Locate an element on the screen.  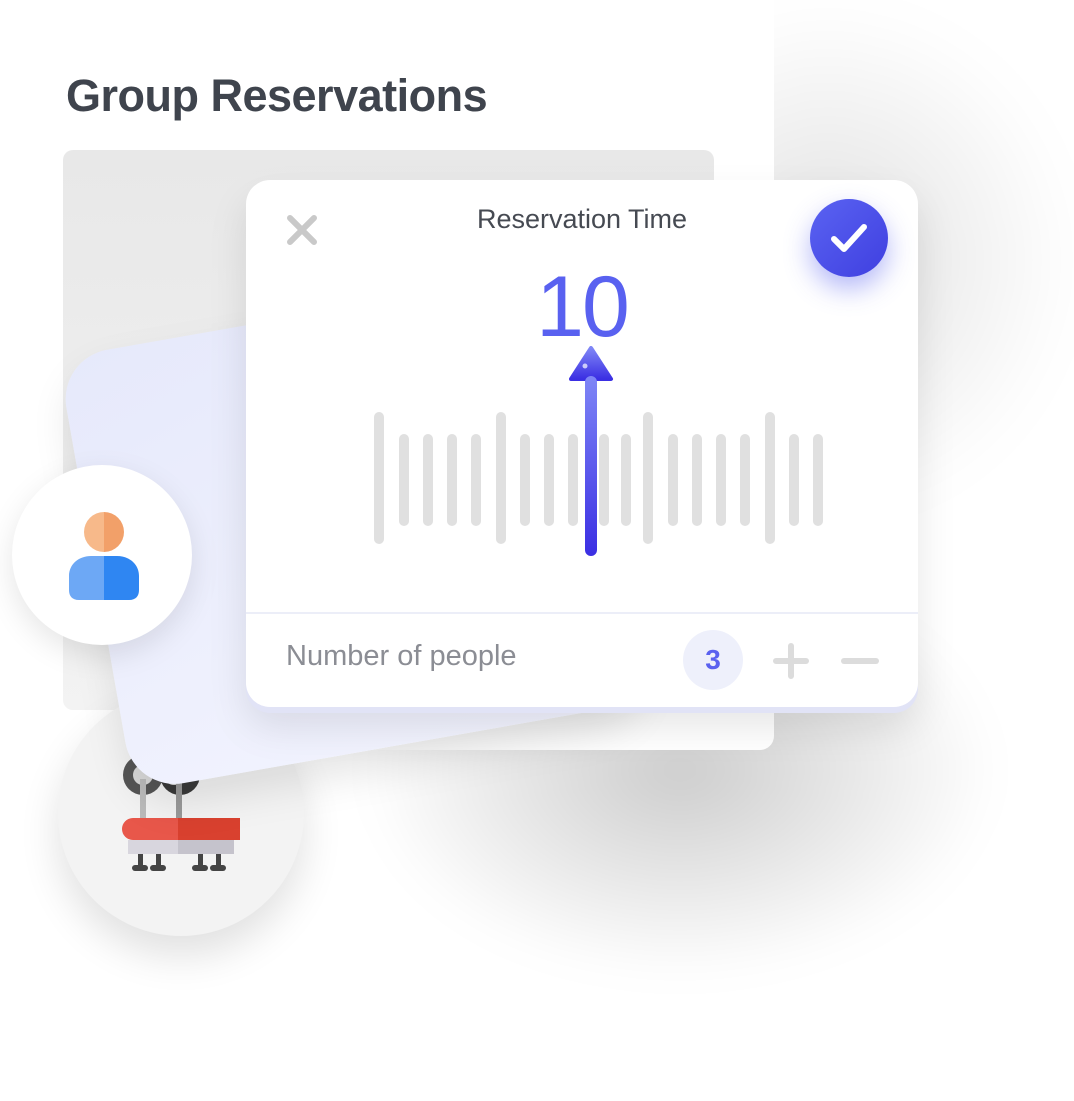
user-avatar-icon is located at coordinates (104, 556).